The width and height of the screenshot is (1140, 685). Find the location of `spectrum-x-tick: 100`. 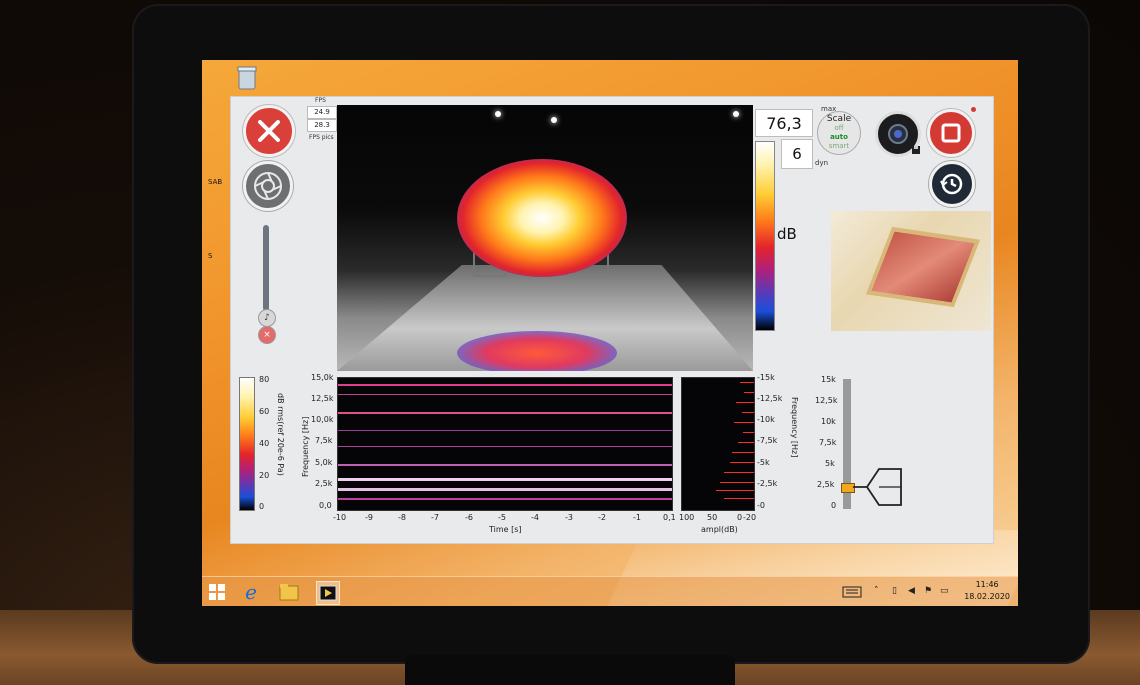

spectrum-x-tick: 100 is located at coordinates (687, 517).